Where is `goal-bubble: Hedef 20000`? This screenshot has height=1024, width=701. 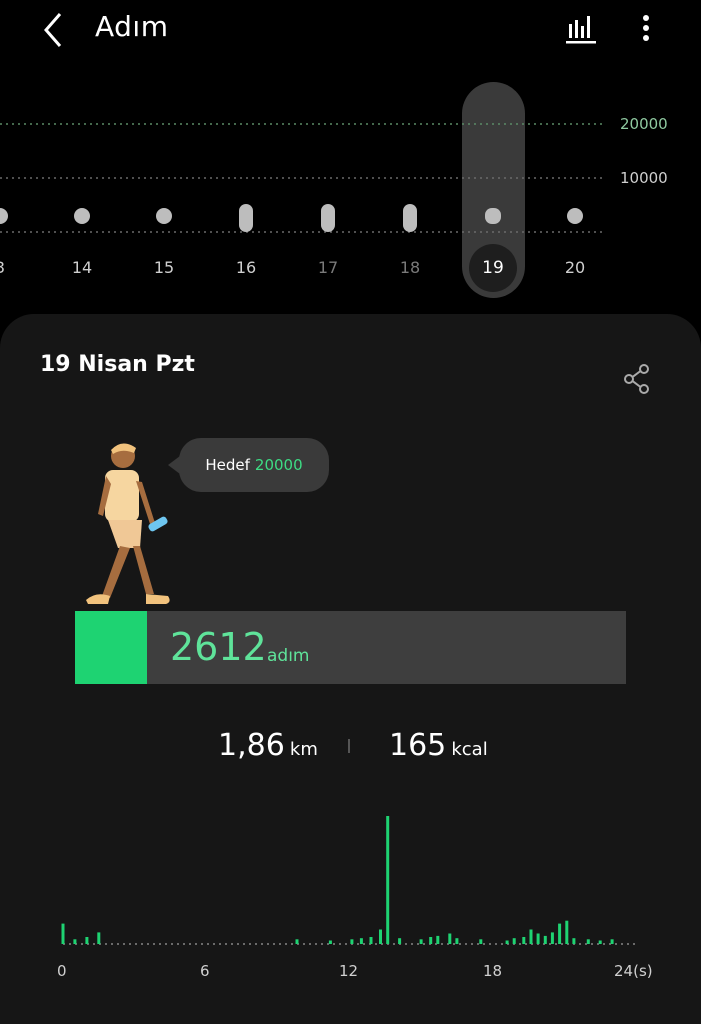
goal-bubble: Hedef 20000 is located at coordinates (254, 465).